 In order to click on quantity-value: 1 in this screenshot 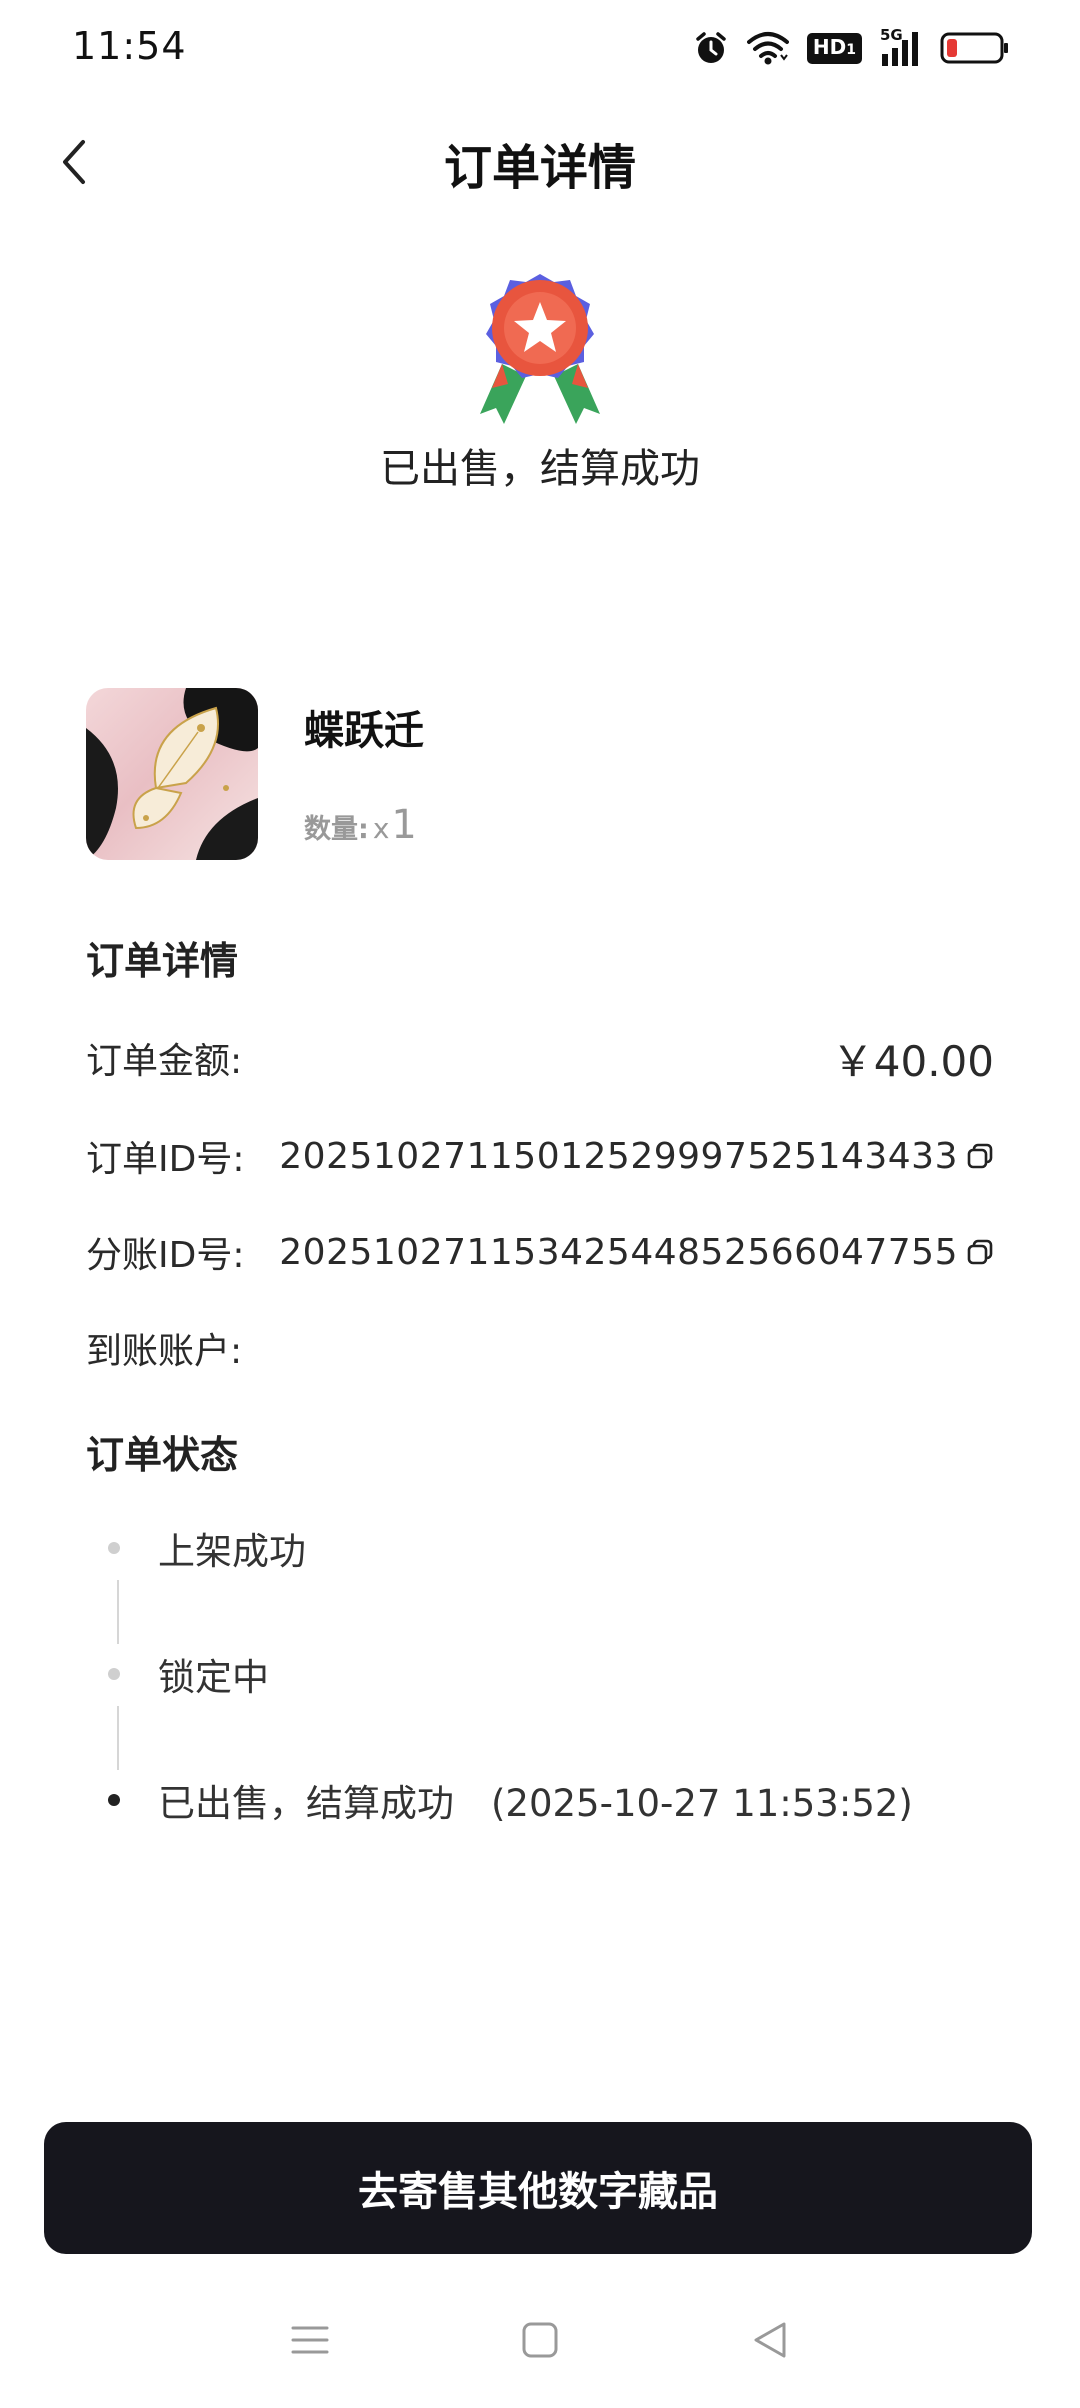, I will do `click(404, 825)`.